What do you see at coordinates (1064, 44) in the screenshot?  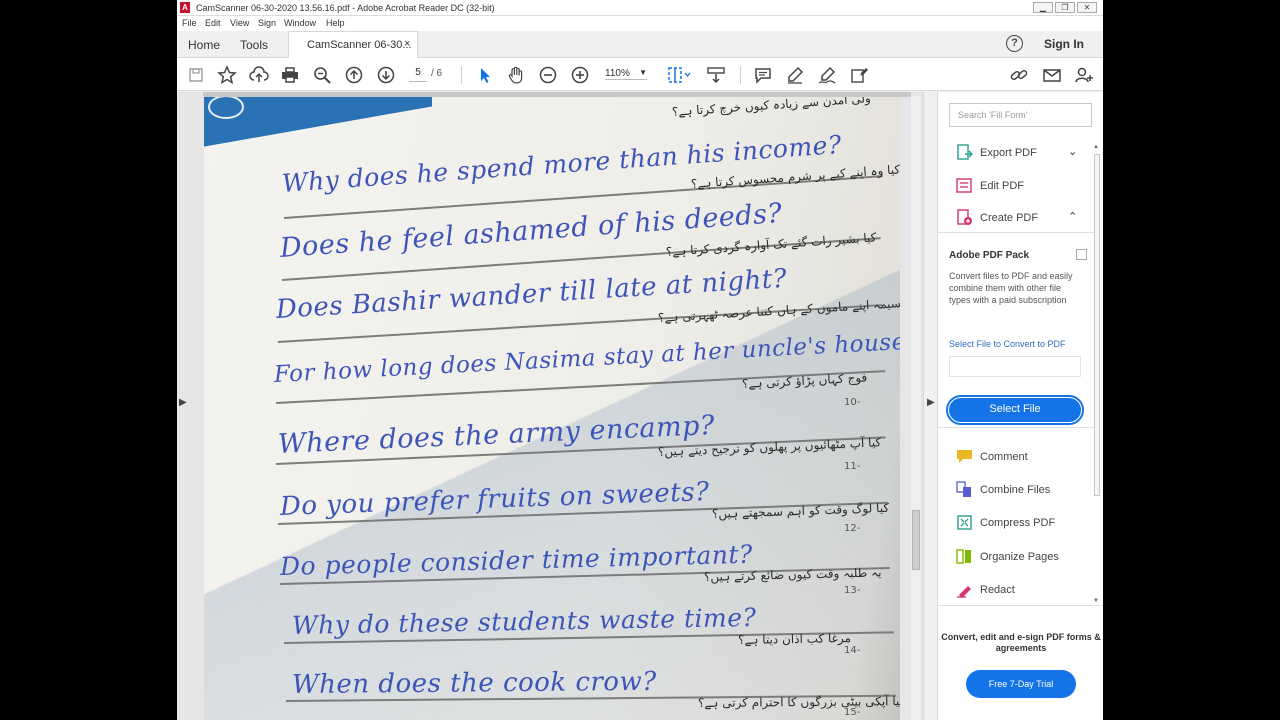 I see `sign-in-link: Sign In` at bounding box center [1064, 44].